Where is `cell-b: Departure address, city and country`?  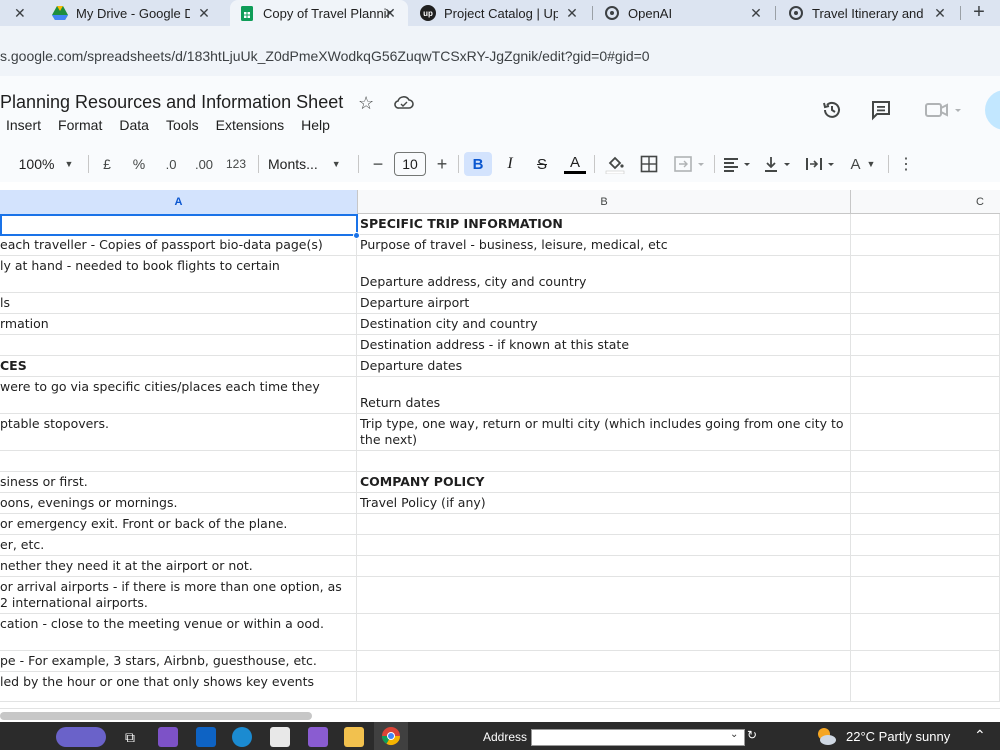 cell-b: Departure address, city and country is located at coordinates (604, 274).